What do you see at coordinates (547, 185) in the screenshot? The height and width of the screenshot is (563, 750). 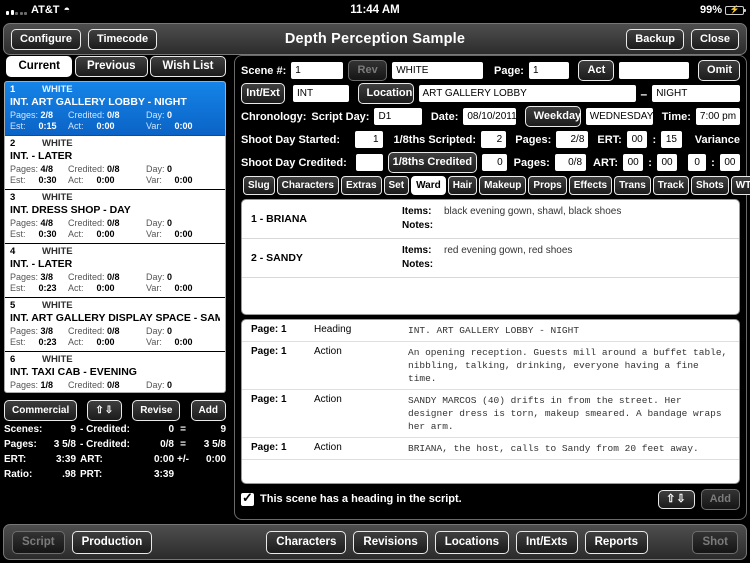 I see `tab-props: Props` at bounding box center [547, 185].